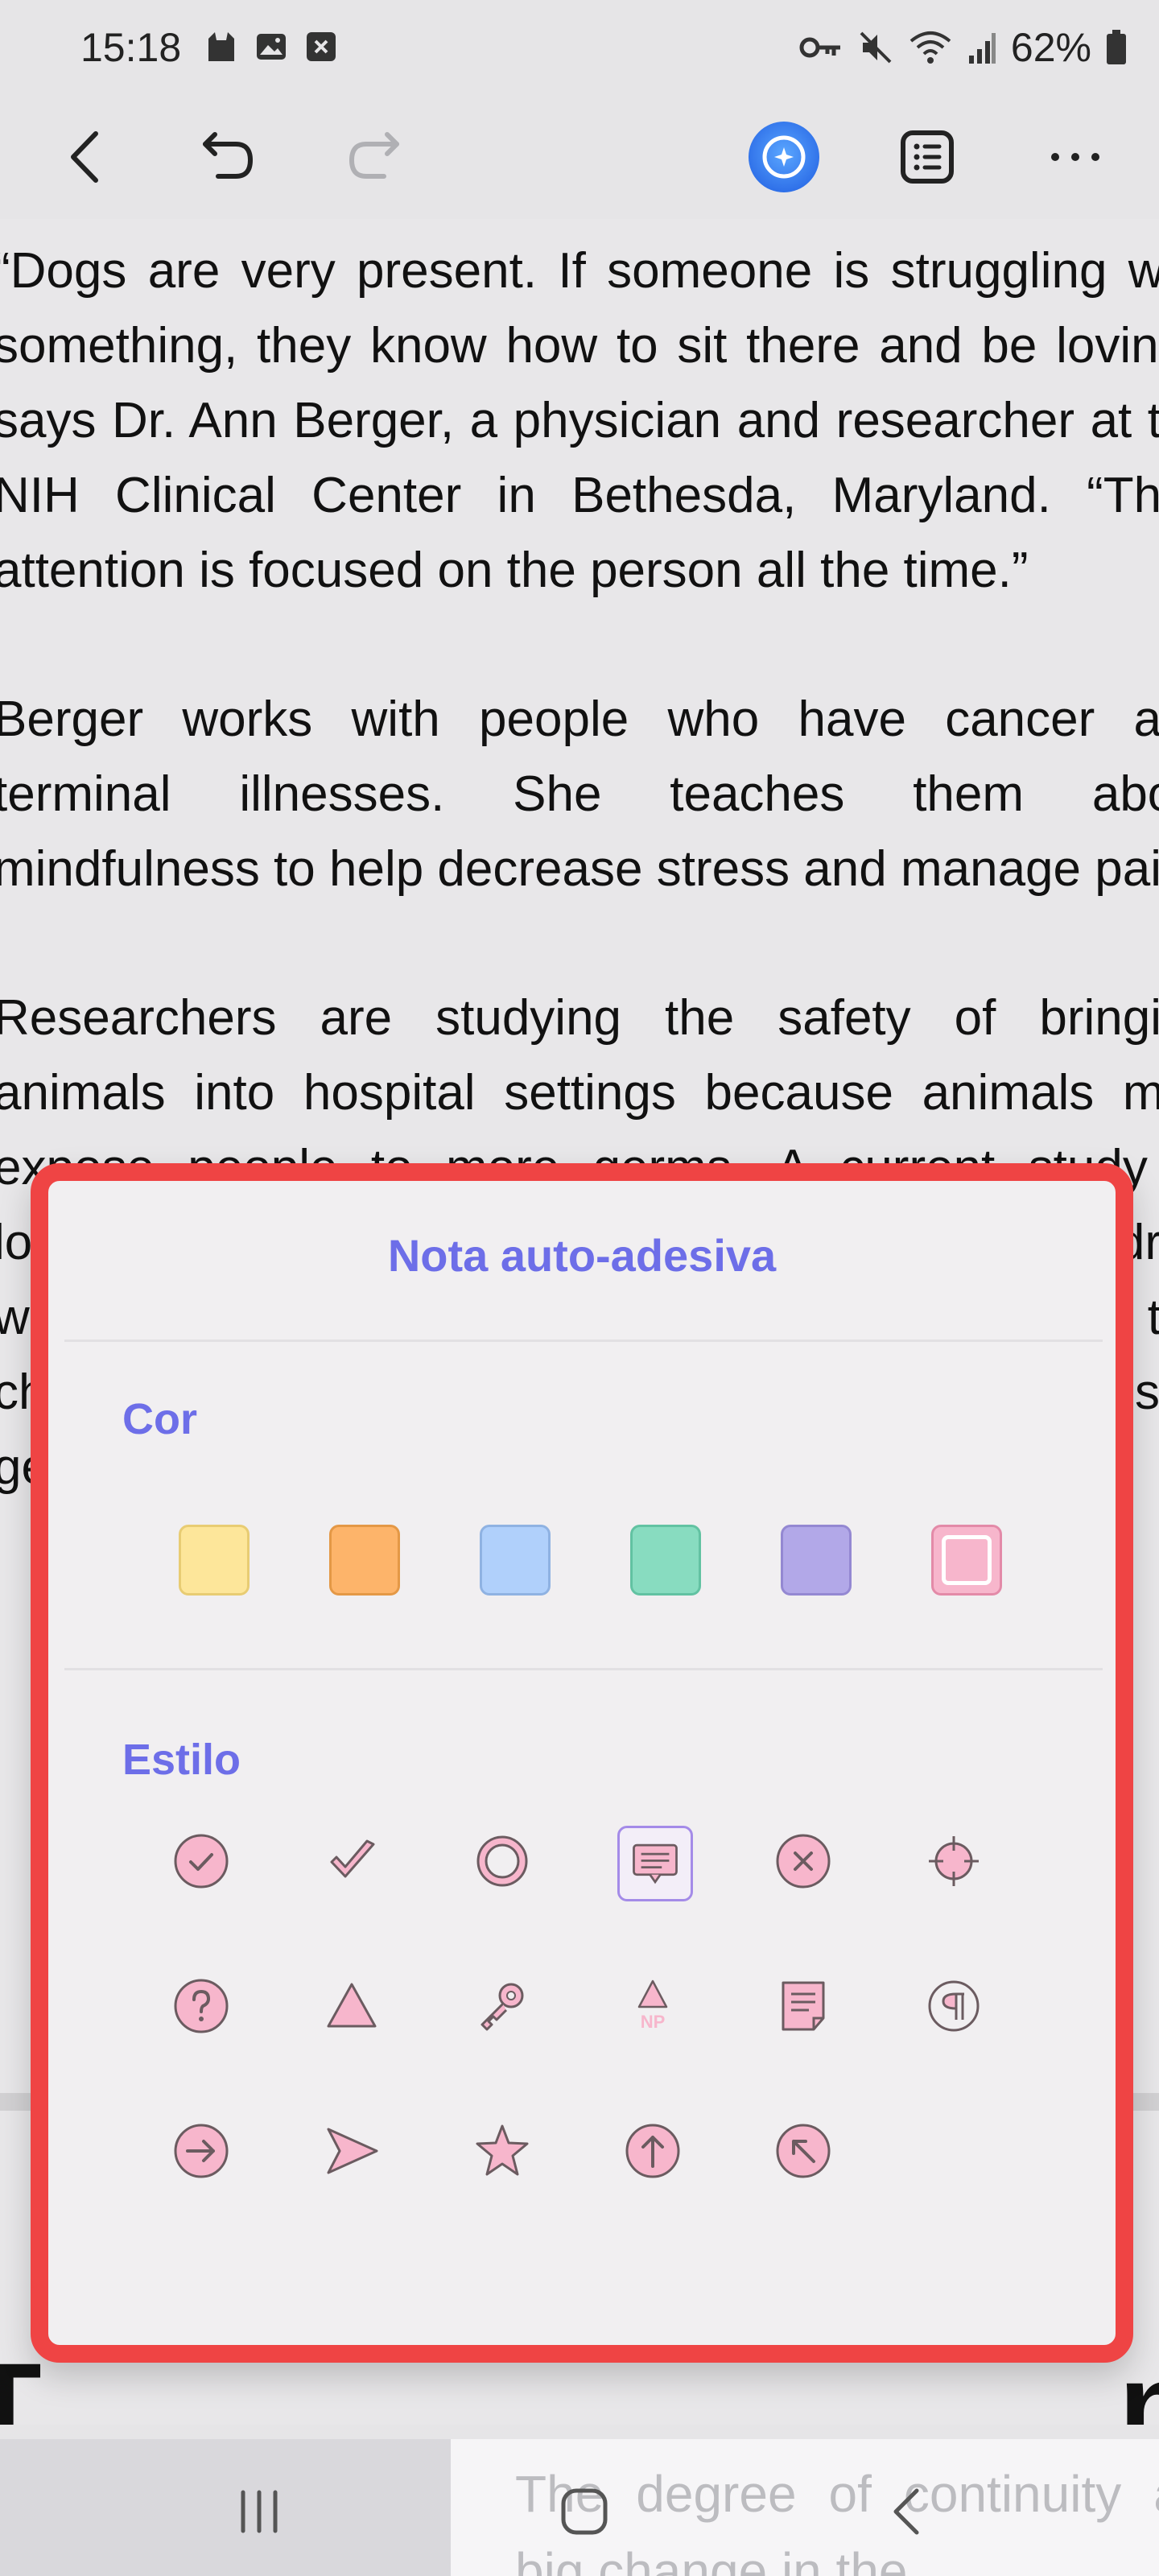 The height and width of the screenshot is (2576, 1159). I want to click on list-icon, so click(927, 157).